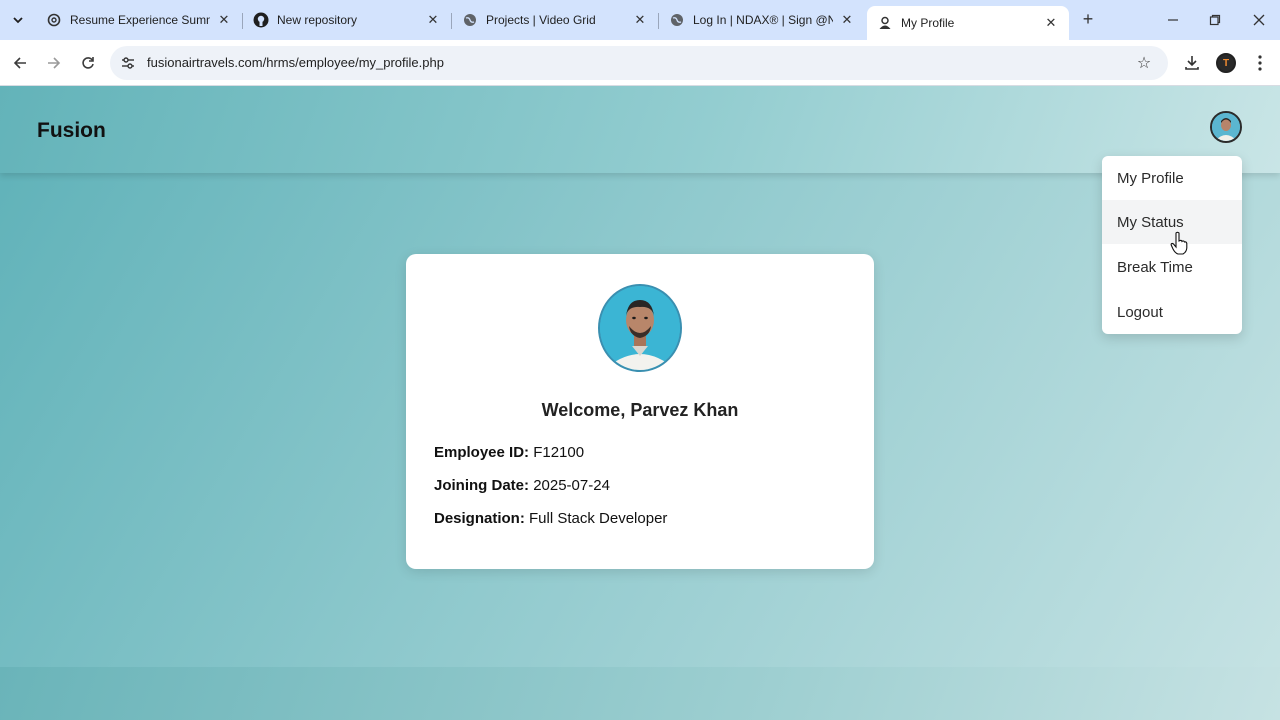 This screenshot has width=1280, height=720. Describe the element at coordinates (640, 129) in the screenshot. I see `site-header: Fusion` at that location.